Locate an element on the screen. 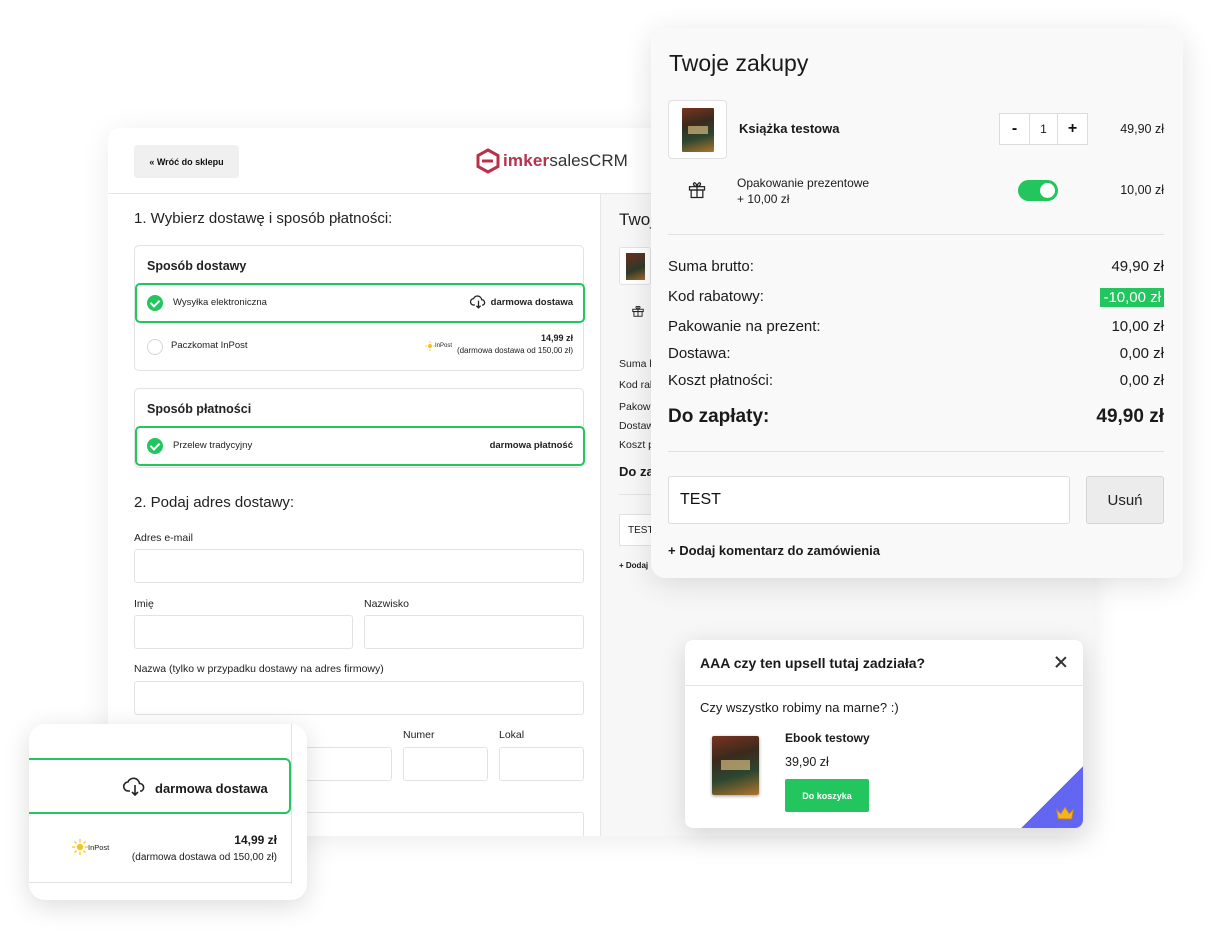 The image size is (1212, 931). decrease-quantity-button: - is located at coordinates (1014, 129).